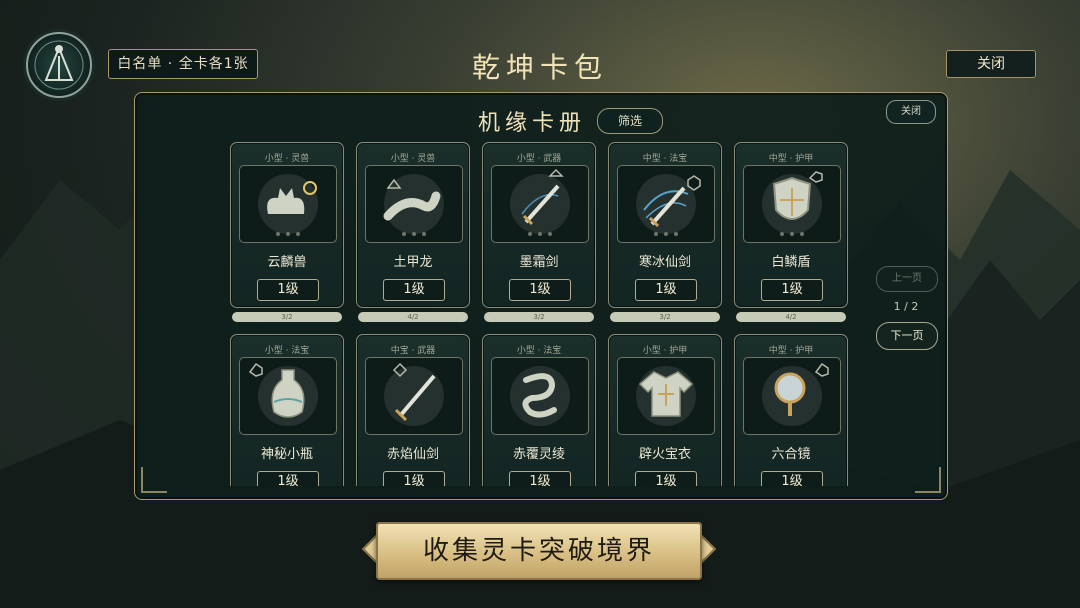 The width and height of the screenshot is (1080, 608). Describe the element at coordinates (412, 454) in the screenshot. I see `card-name: 赤焰仙剑` at that location.